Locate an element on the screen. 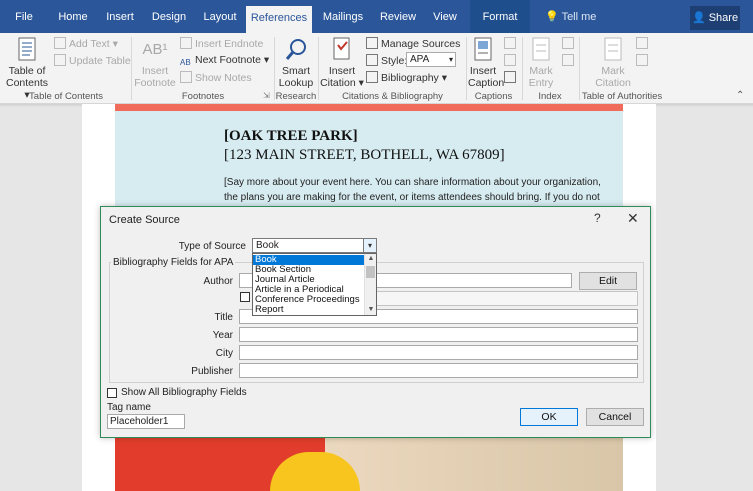  publisher-field is located at coordinates (438, 370).